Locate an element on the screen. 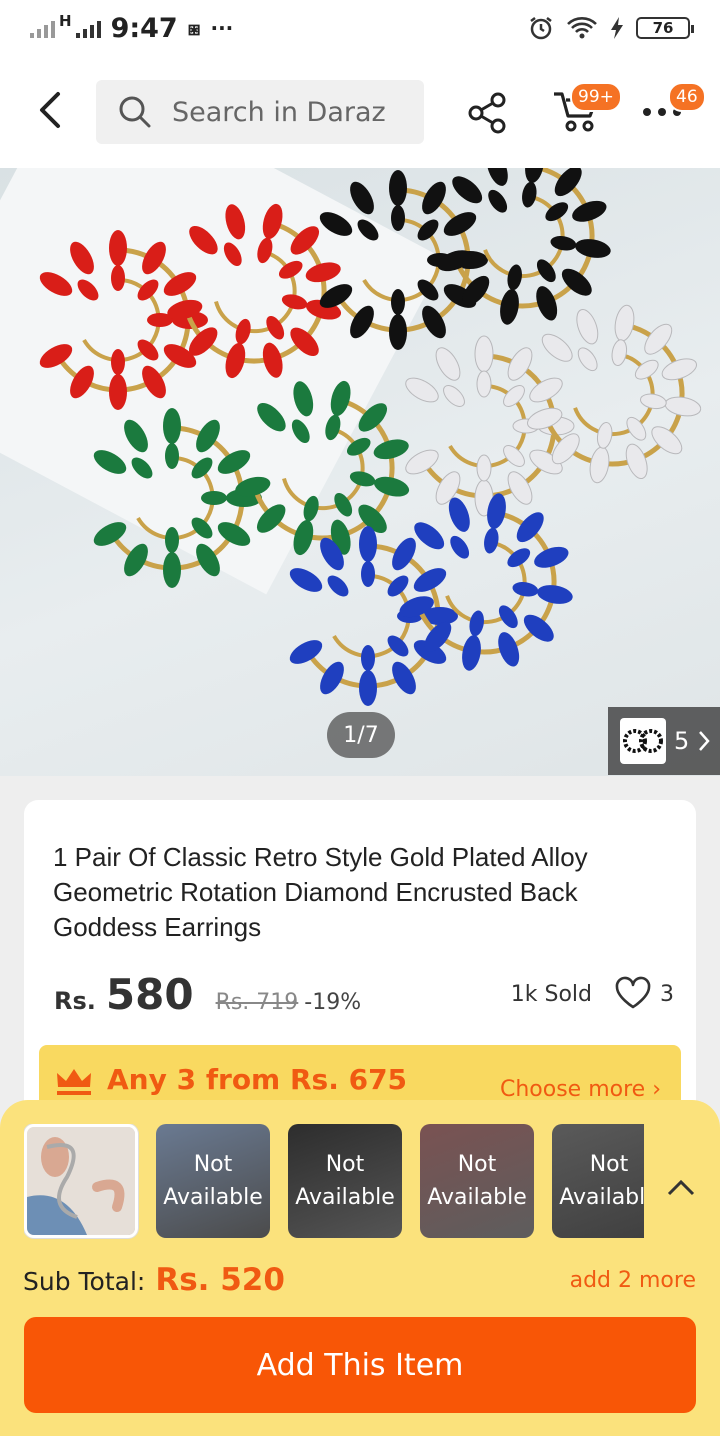 The height and width of the screenshot is (1436, 720). status-bar: H 9:47 ⧆ ··· 76 is located at coordinates (360, 28).